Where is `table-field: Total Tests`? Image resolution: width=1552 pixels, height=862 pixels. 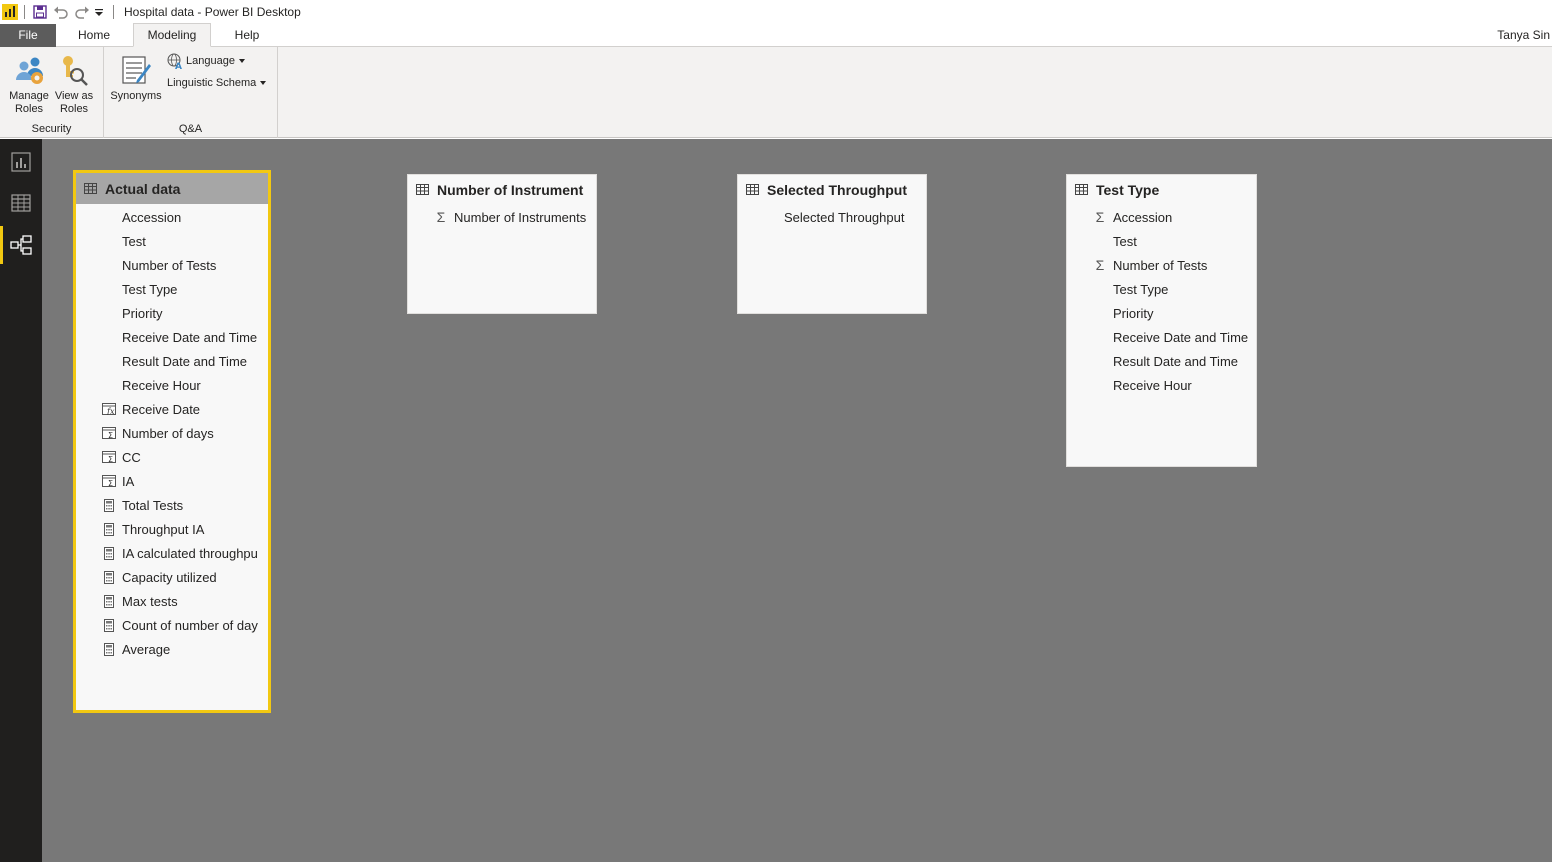 table-field: Total Tests is located at coordinates (182, 505).